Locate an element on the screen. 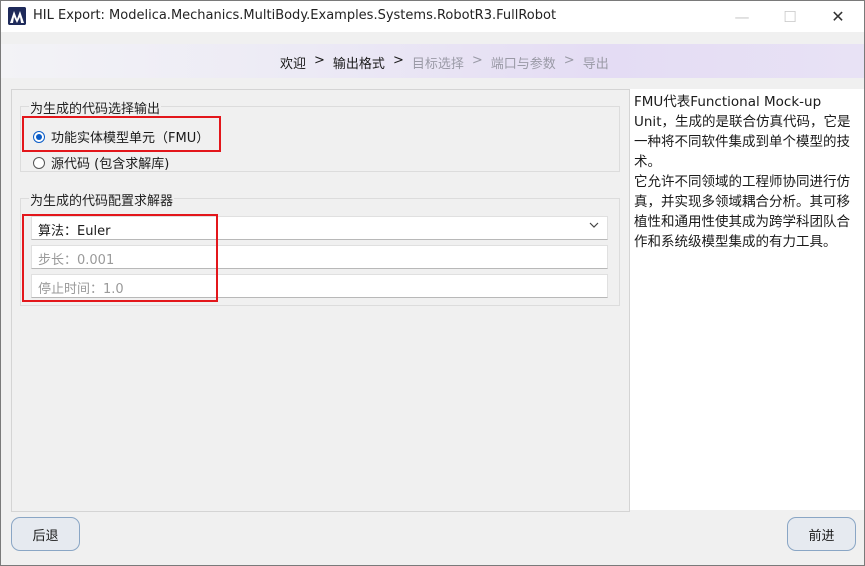 The height and width of the screenshot is (566, 865). radio-unchecked-icon is located at coordinates (39, 162).